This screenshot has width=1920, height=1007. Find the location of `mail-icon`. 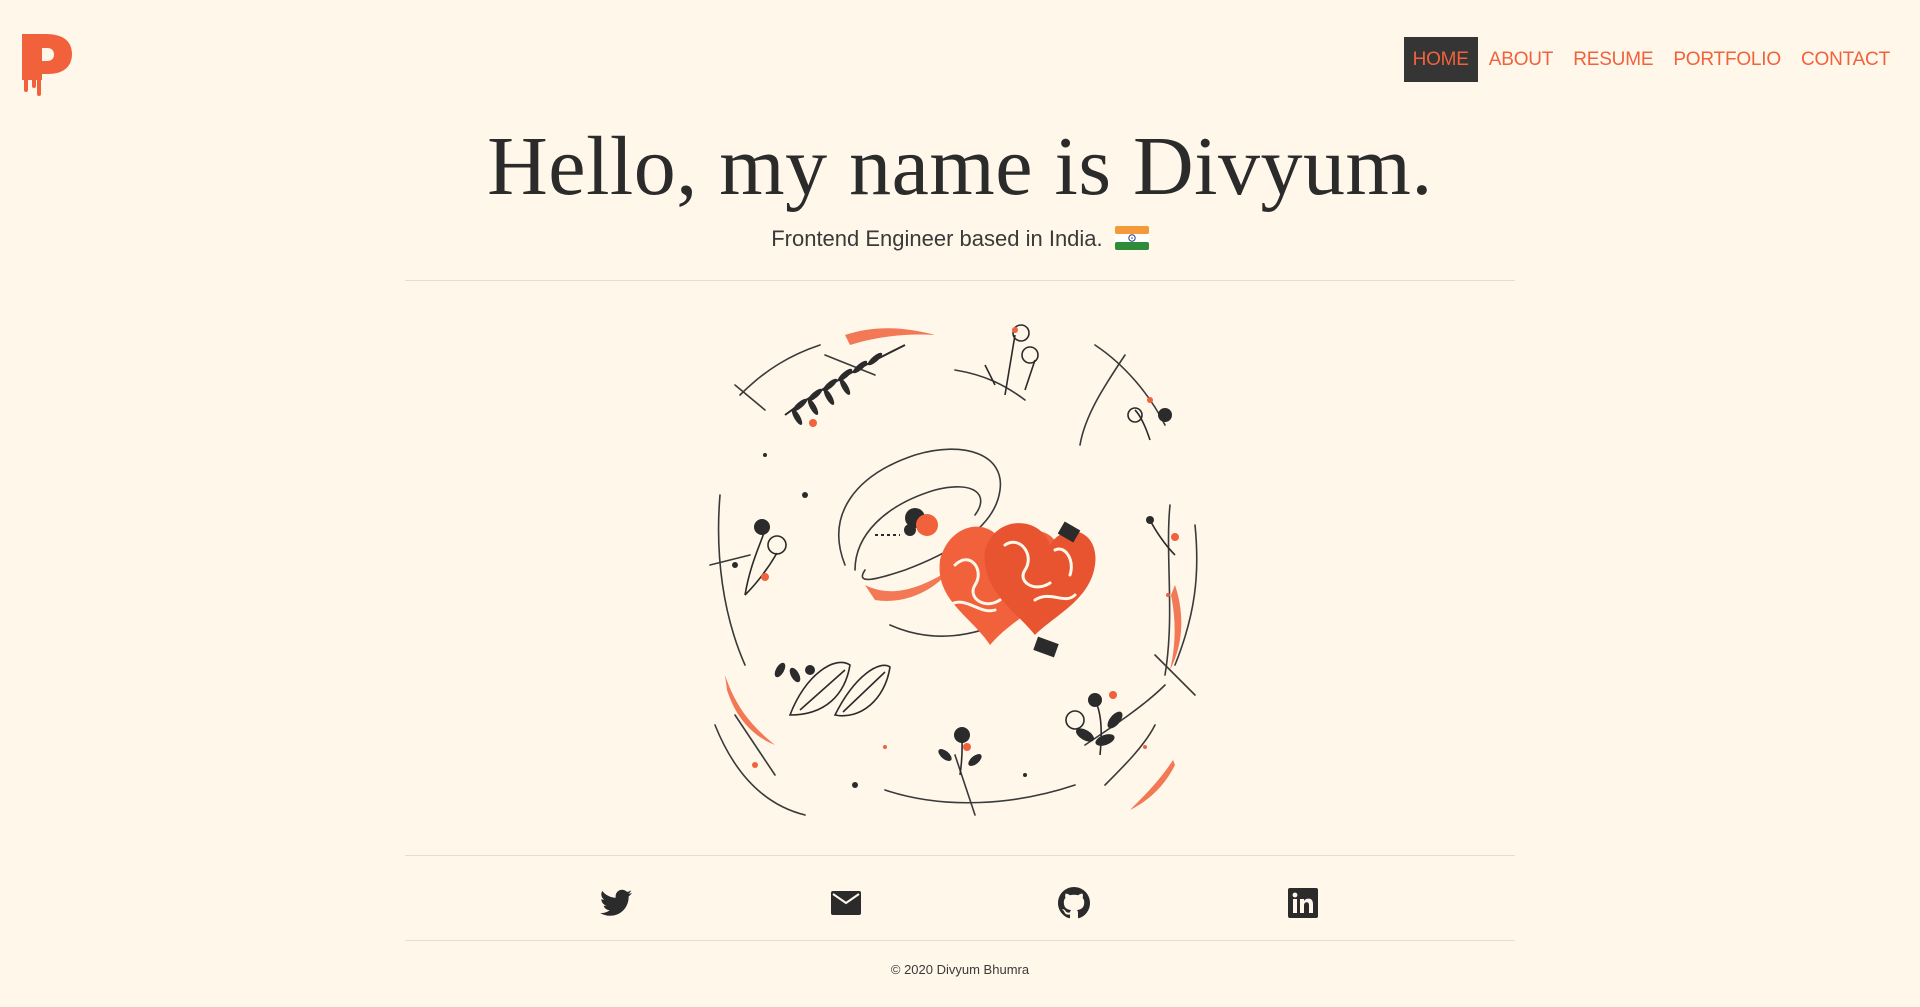

mail-icon is located at coordinates (846, 903).